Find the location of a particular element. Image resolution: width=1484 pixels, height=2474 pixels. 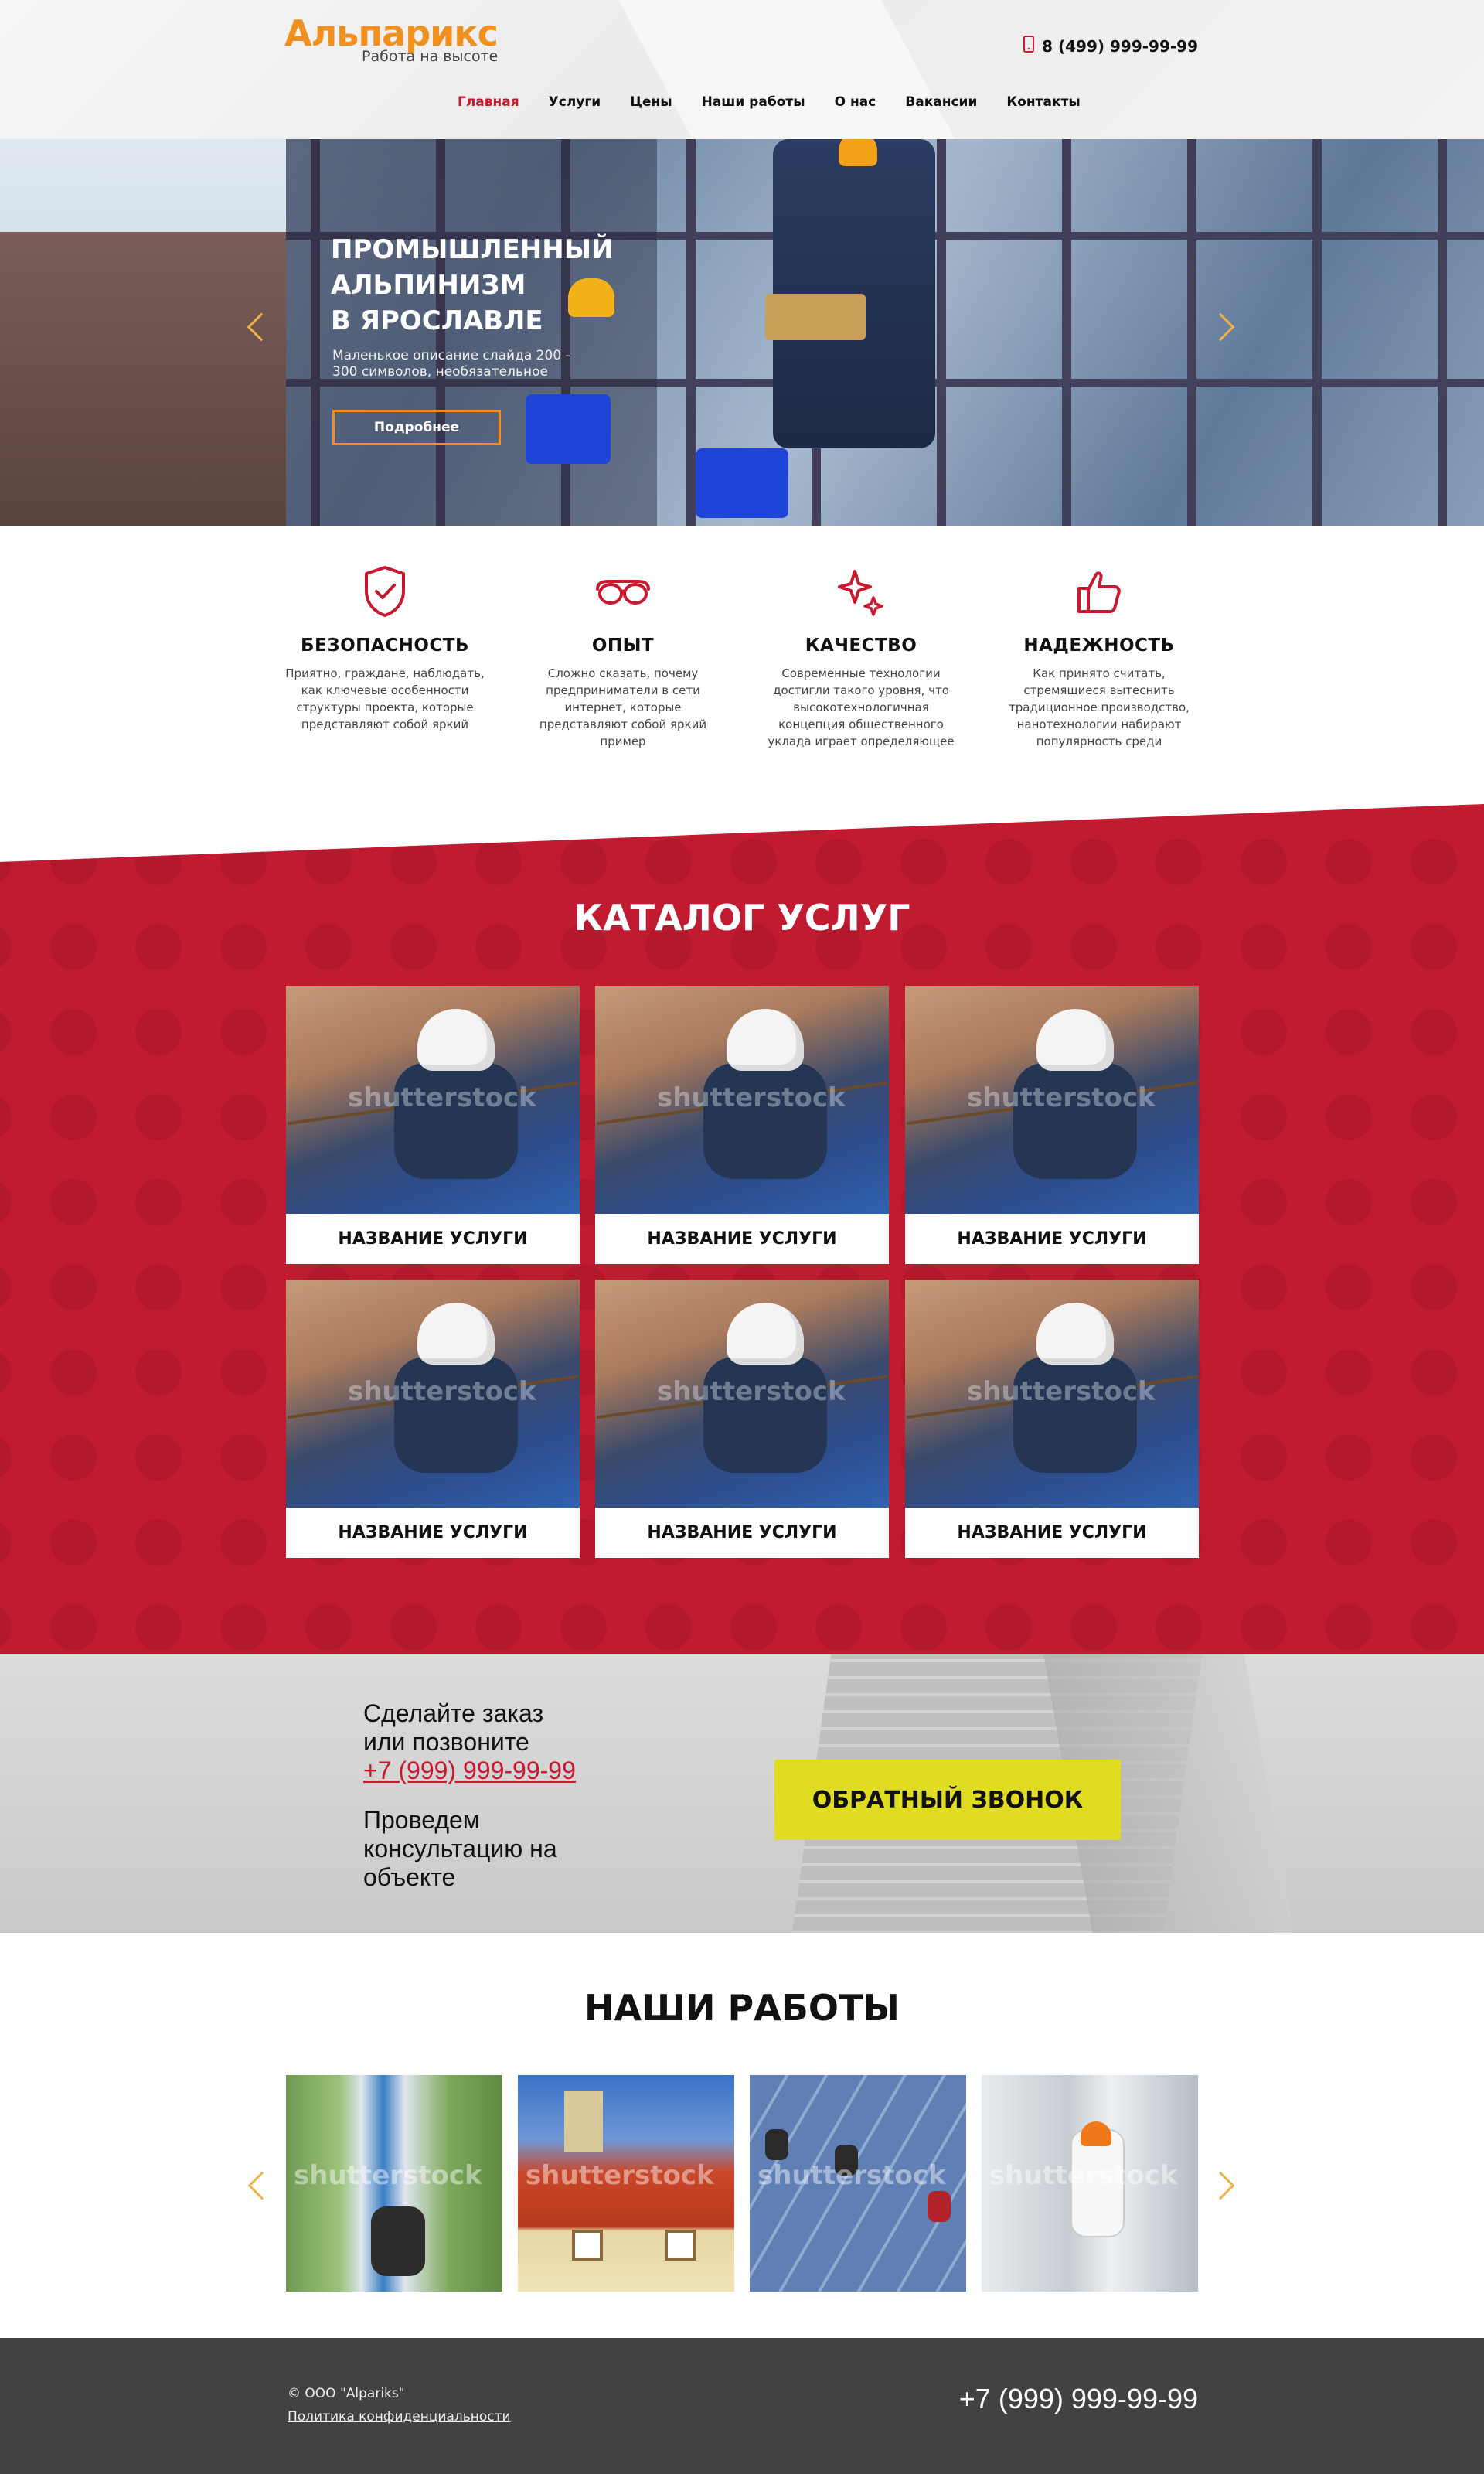

catalog-title: КАТАЛОГ УСЛУГ is located at coordinates (742, 918).